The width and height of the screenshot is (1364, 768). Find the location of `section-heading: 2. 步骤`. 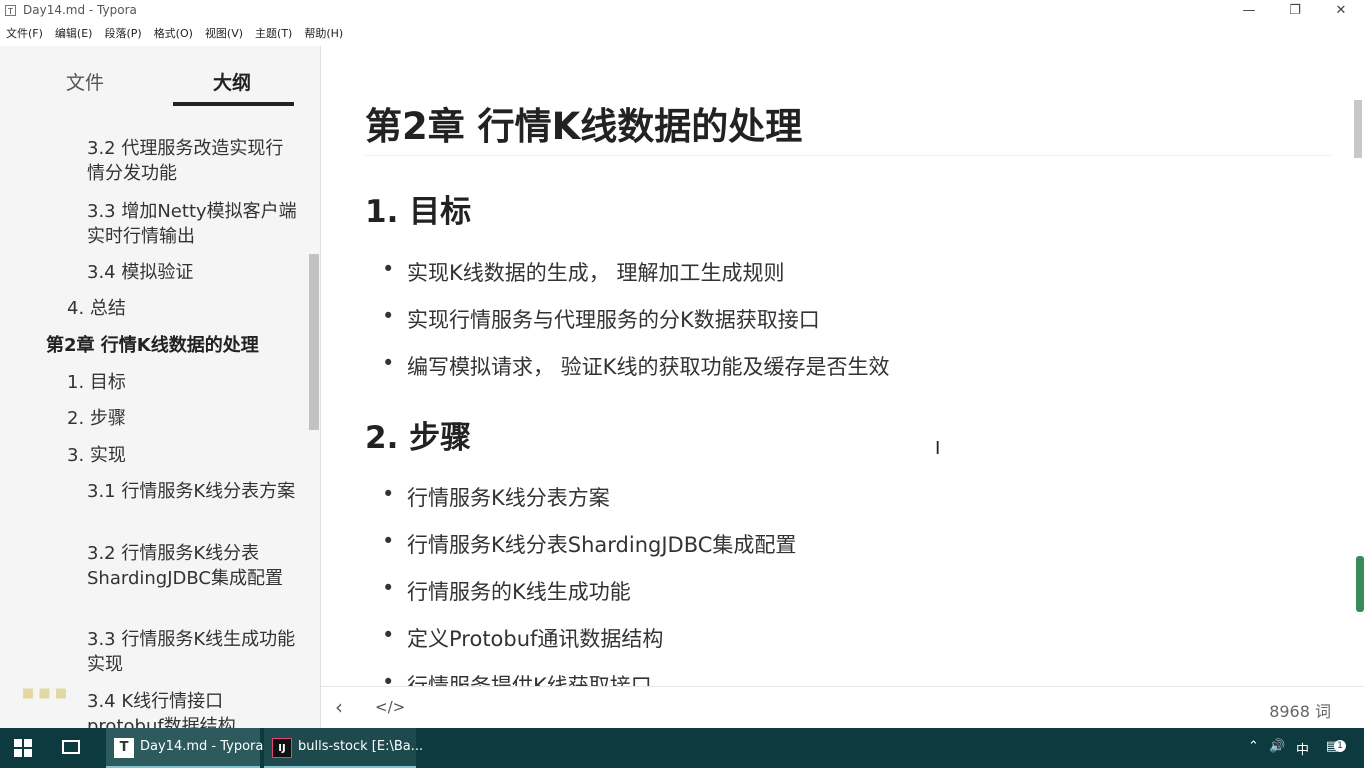

section-heading: 2. 步骤 is located at coordinates (418, 438).